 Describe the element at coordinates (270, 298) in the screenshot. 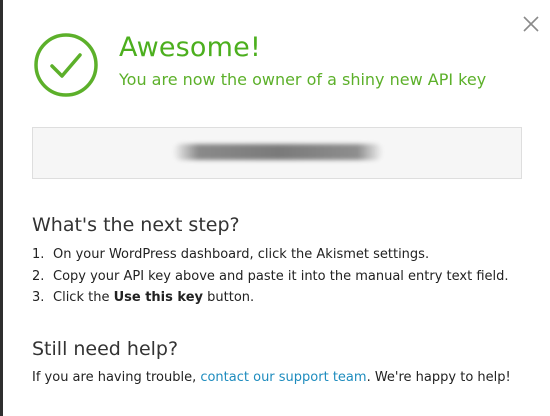

I see `step-item: 3. Click the Use this key button.` at that location.